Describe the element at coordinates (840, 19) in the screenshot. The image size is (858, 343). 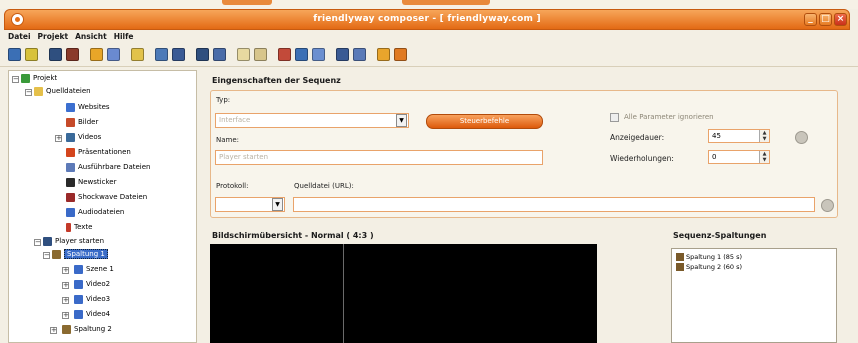
I see `close-button: ×` at that location.